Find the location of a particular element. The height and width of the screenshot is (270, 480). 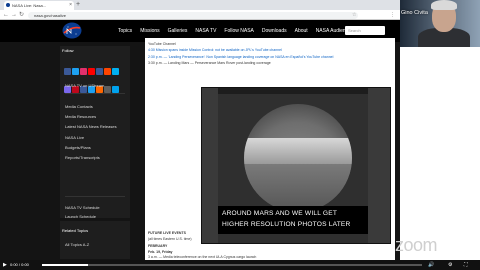

social-icons is located at coordinates (95, 82).